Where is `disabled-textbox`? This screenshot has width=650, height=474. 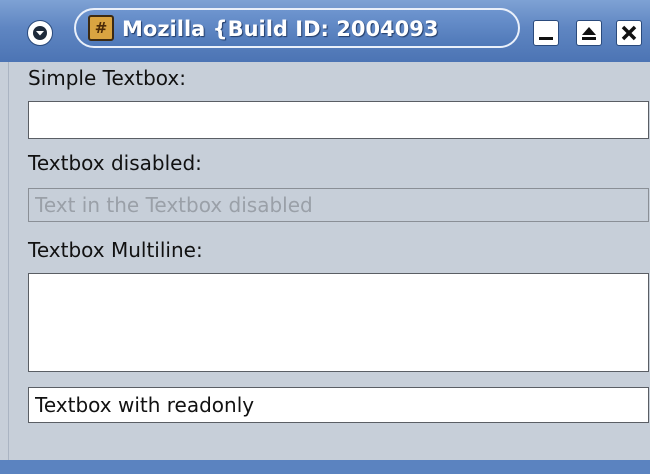
disabled-textbox is located at coordinates (338, 205).